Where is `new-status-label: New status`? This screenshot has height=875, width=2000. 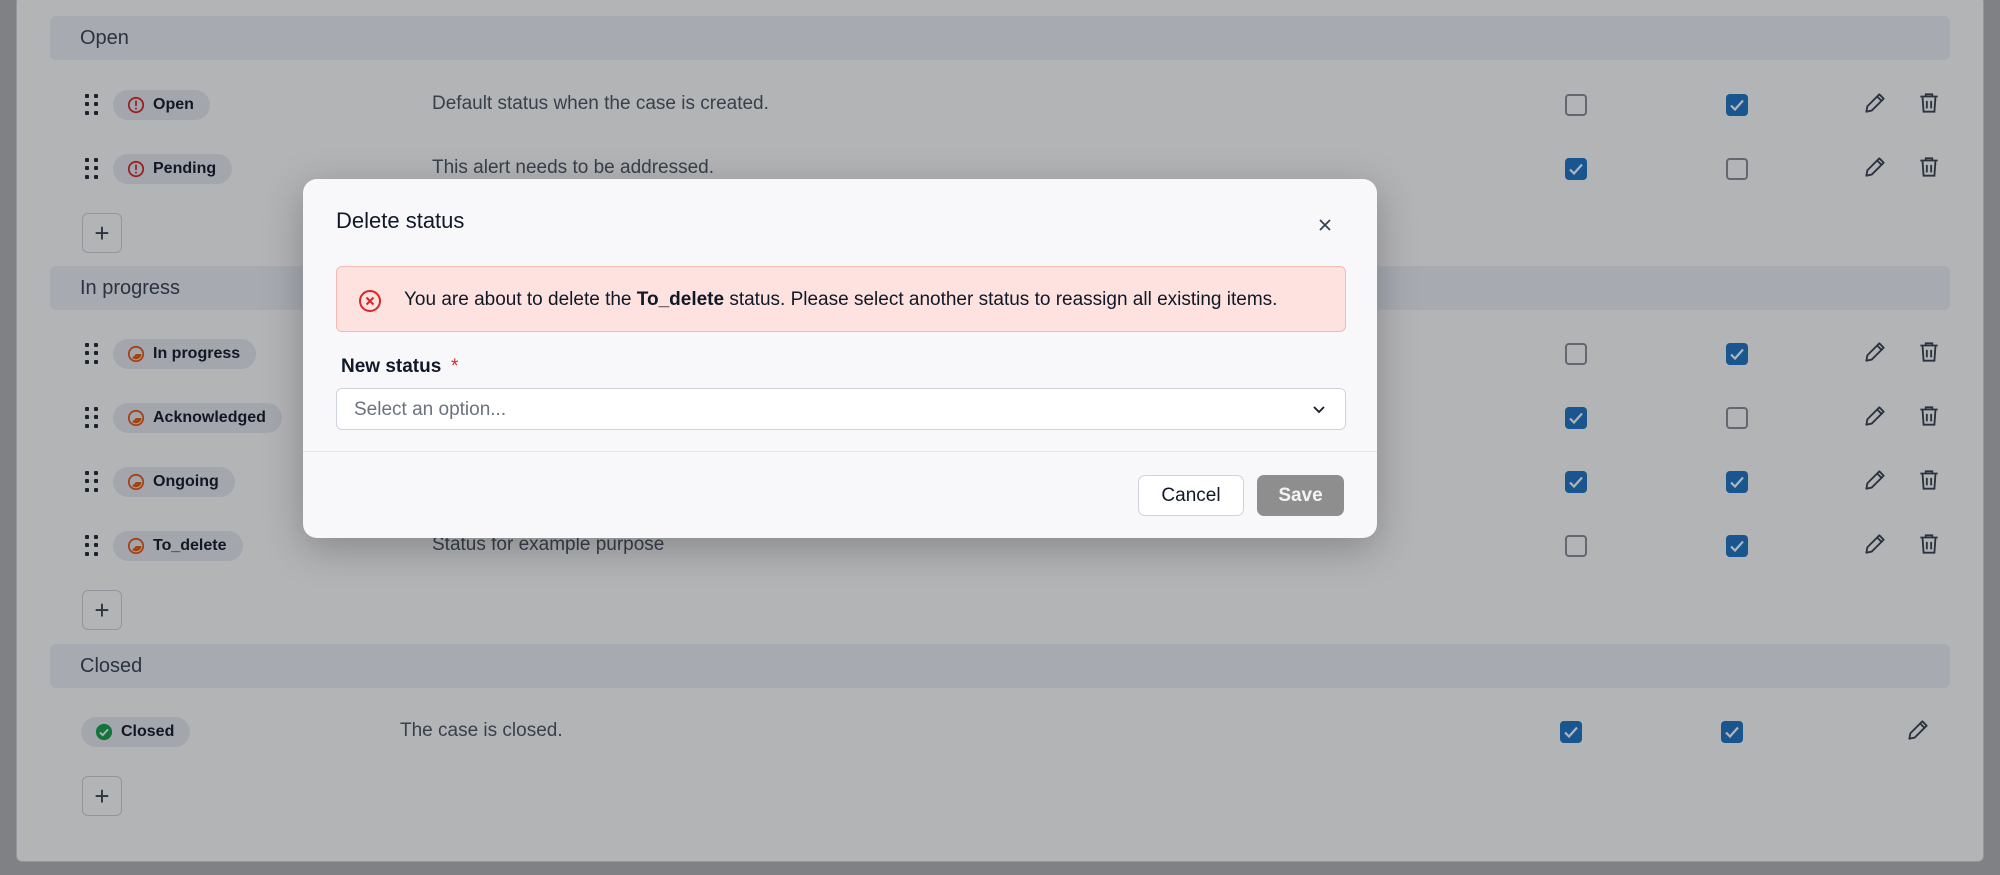 new-status-label: New status is located at coordinates (391, 366).